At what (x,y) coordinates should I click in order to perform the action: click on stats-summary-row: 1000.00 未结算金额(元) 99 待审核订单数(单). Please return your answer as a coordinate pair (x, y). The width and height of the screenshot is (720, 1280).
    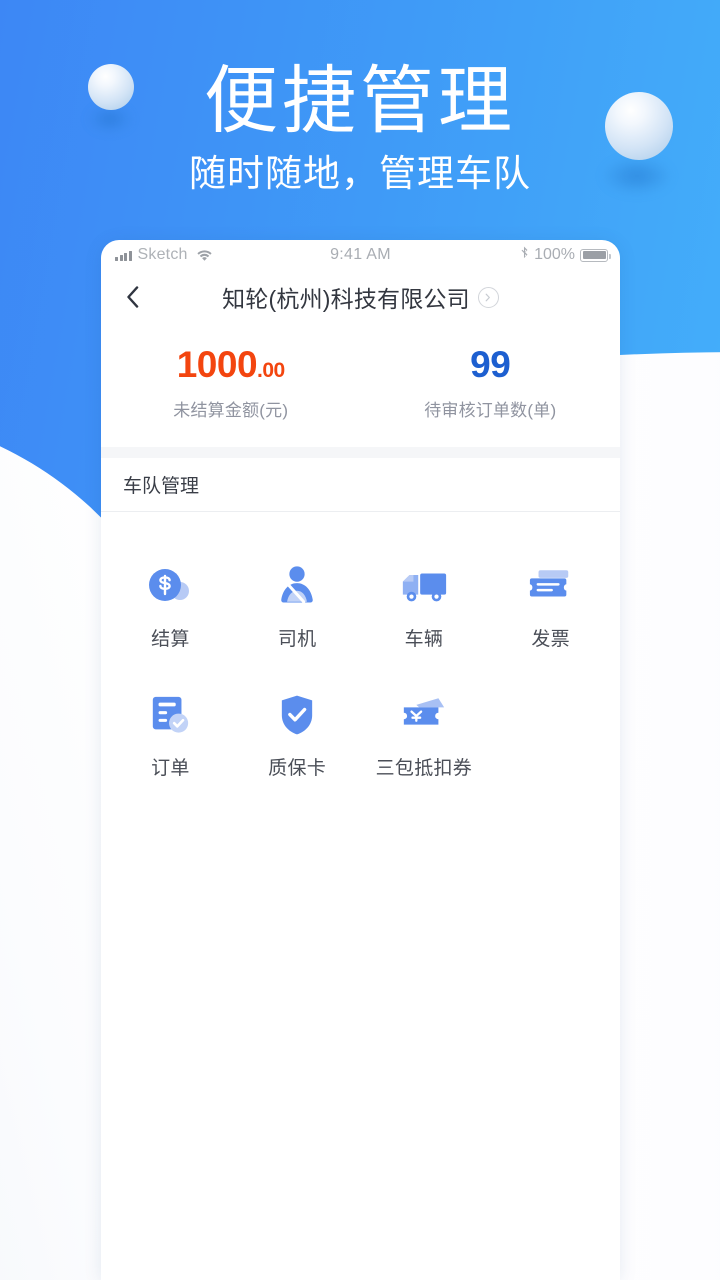
    Looking at the image, I should click on (360, 385).